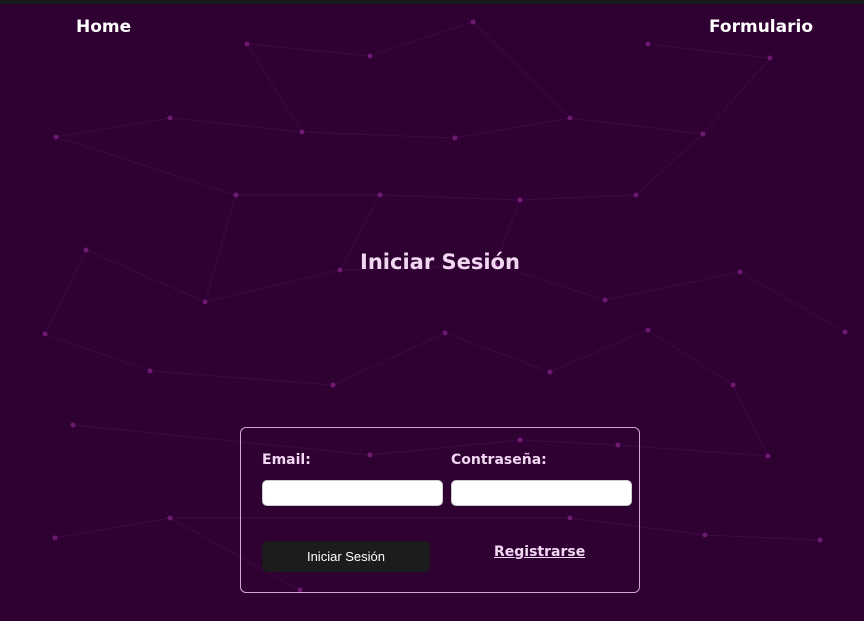  I want to click on top-bar, so click(432, 2).